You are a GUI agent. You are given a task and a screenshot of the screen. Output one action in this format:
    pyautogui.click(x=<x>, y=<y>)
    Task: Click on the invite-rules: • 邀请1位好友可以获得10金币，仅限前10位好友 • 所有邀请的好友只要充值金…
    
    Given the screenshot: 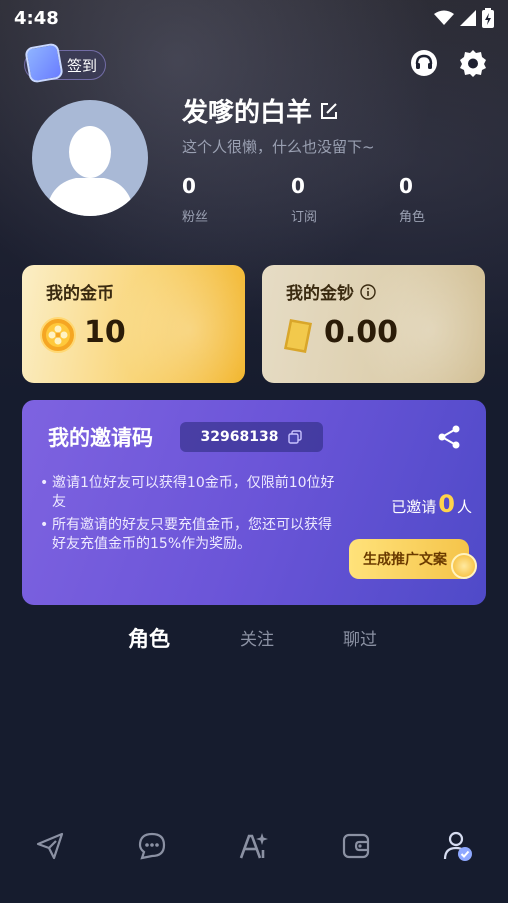 What is the action you would take?
    pyautogui.click(x=190, y=516)
    